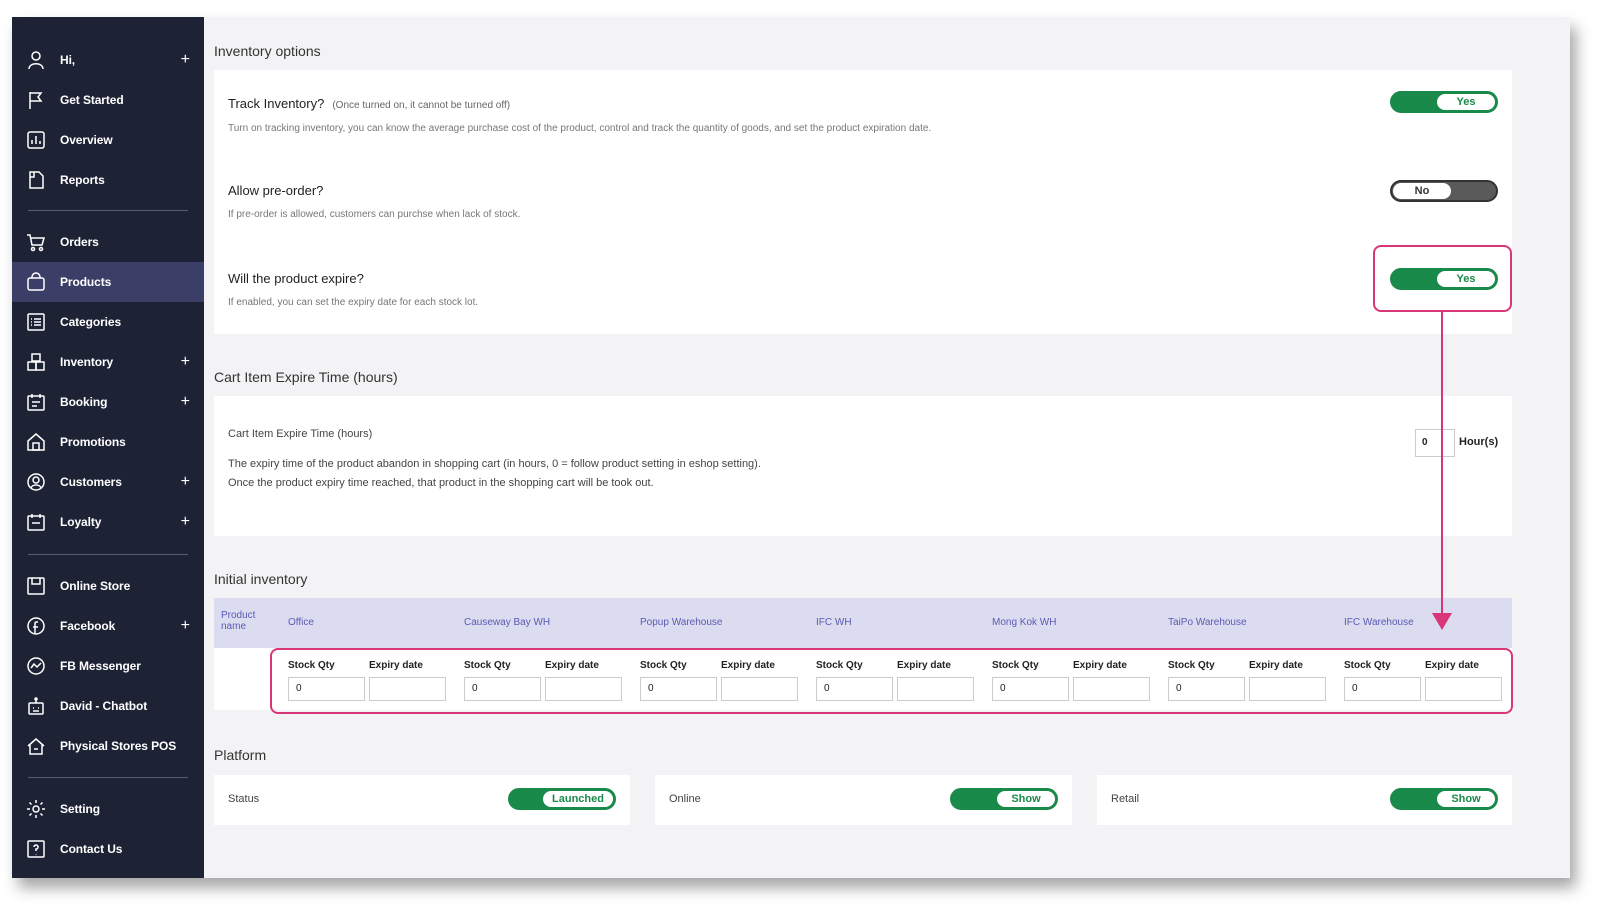 This screenshot has height=909, width=1599. I want to click on cart-expire-title: Cart Item Expire Time (hours), so click(306, 377).